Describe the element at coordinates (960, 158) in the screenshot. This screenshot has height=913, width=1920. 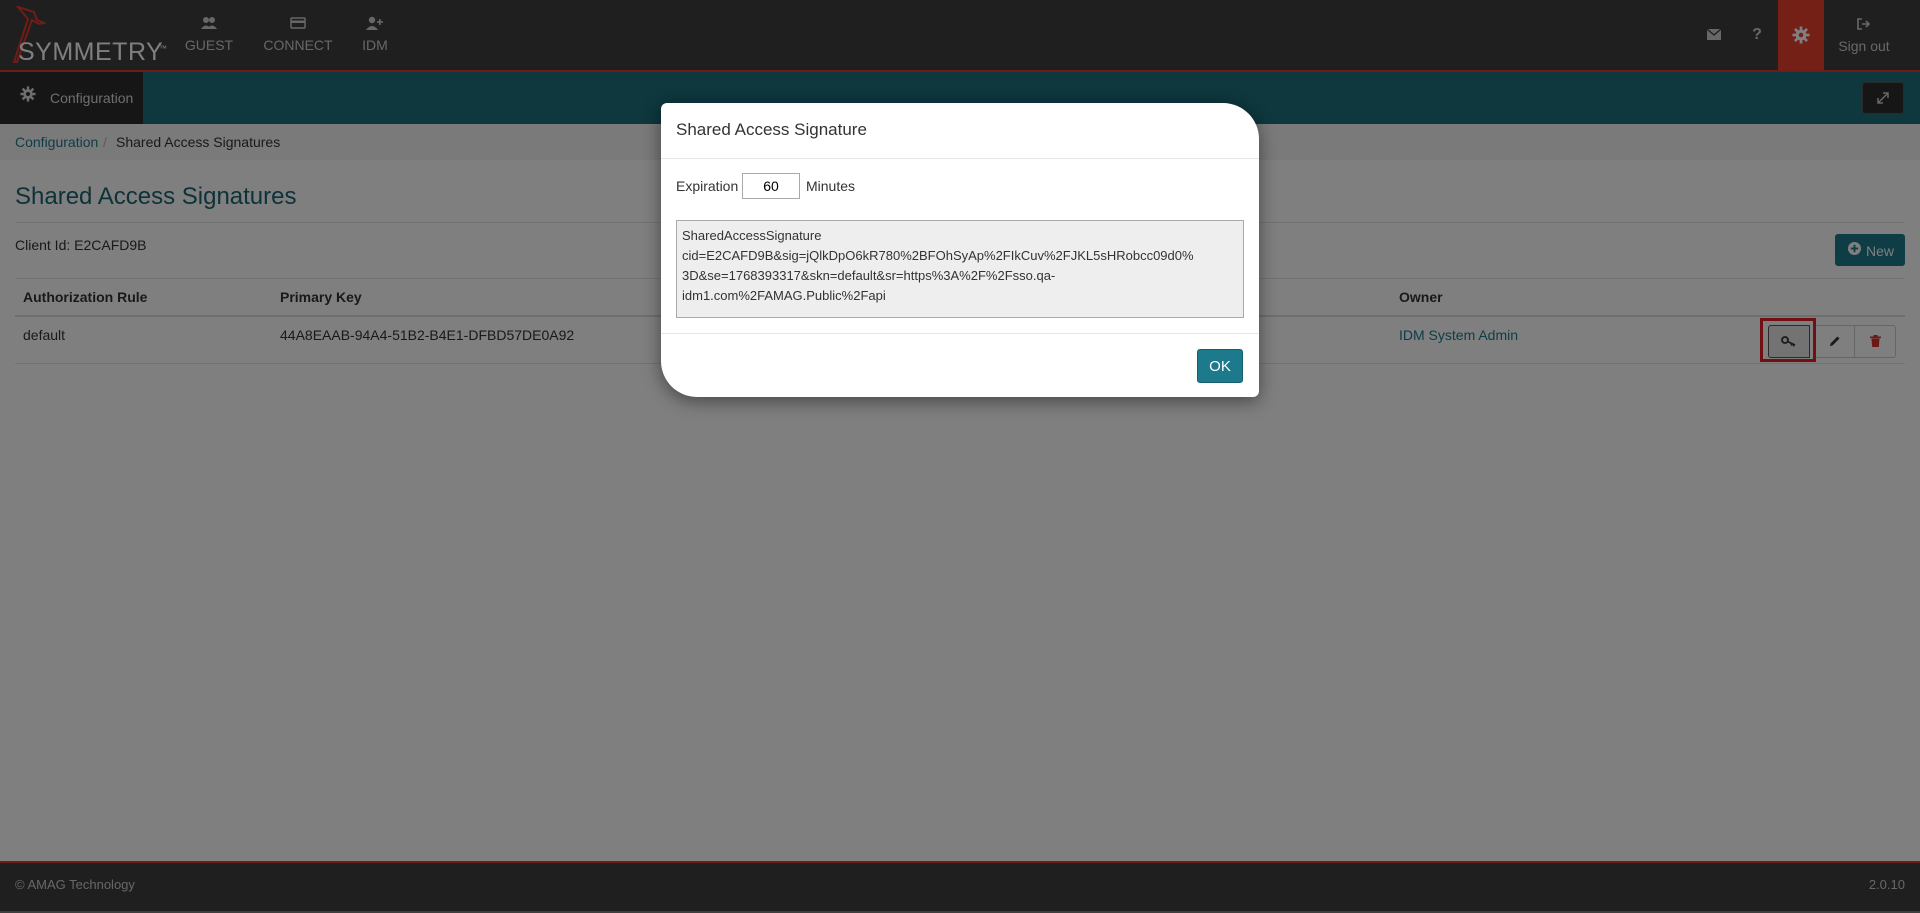
I see `dialog-header-divider` at that location.